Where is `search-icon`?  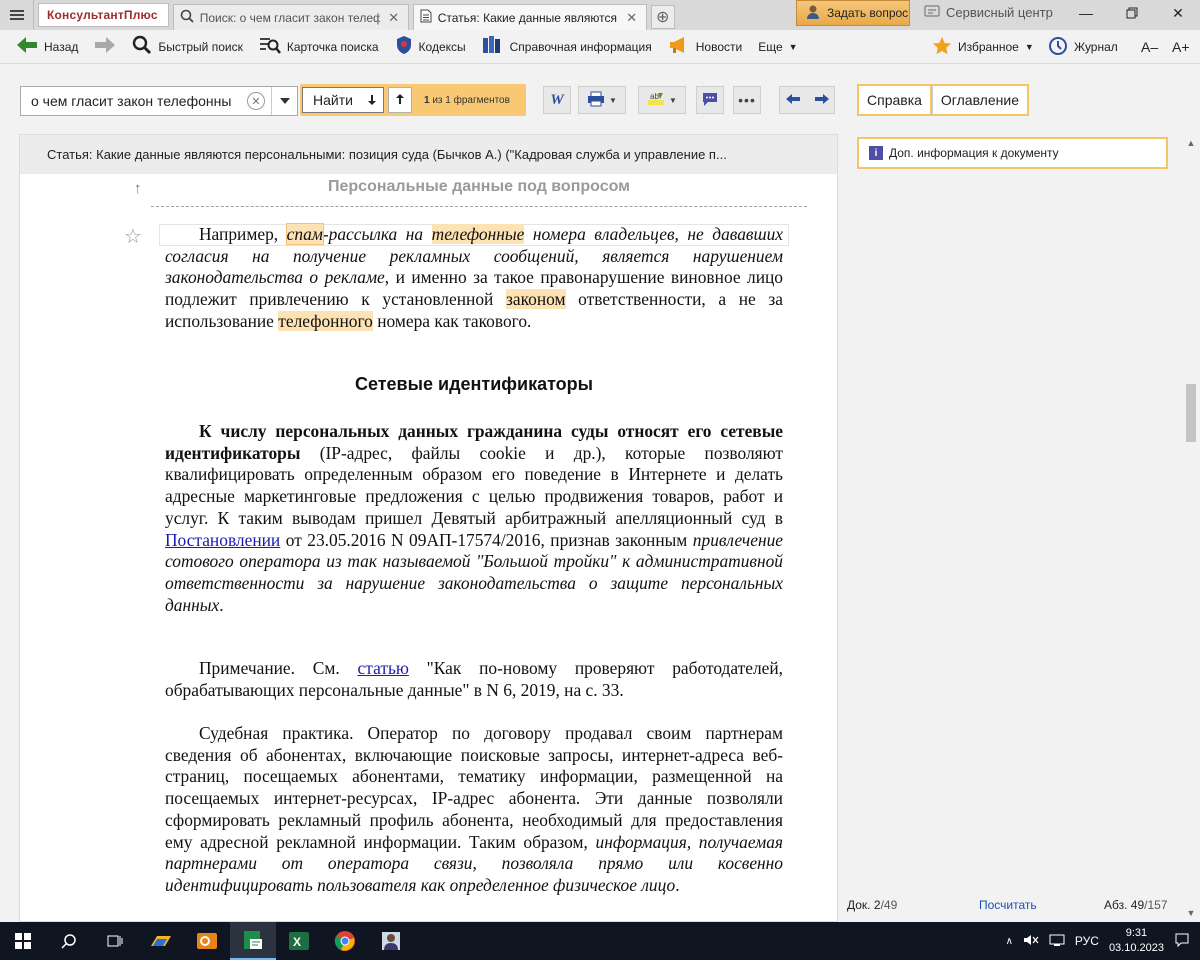 search-icon is located at coordinates (69, 941).